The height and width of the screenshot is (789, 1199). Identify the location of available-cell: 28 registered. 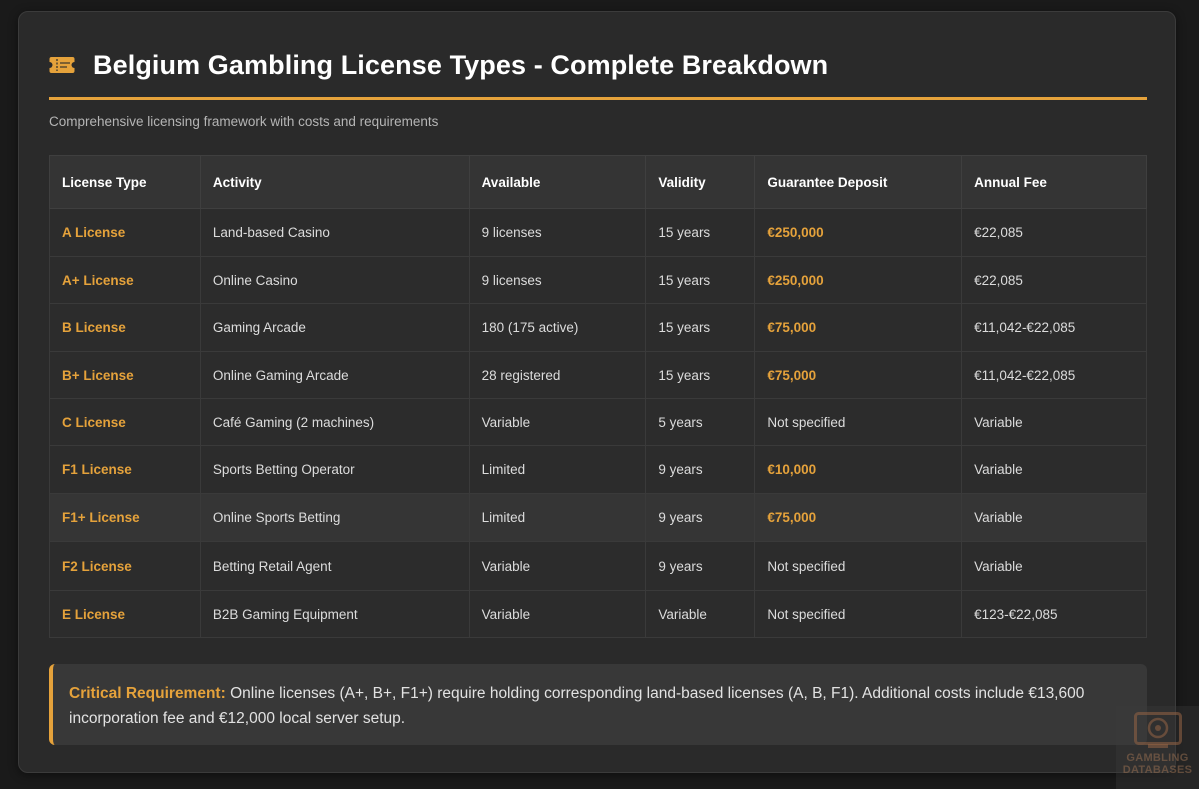
(557, 375).